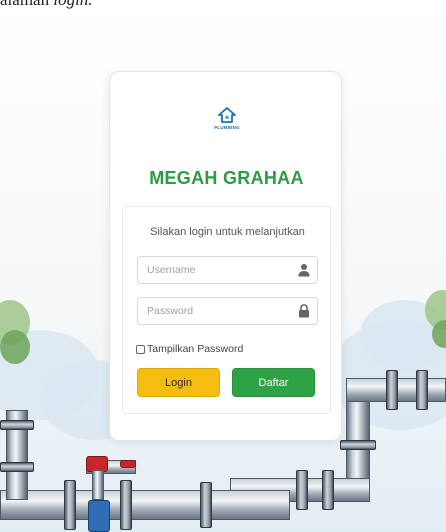 The image size is (446, 532). Describe the element at coordinates (213, 270) in the screenshot. I see `username-input` at that location.